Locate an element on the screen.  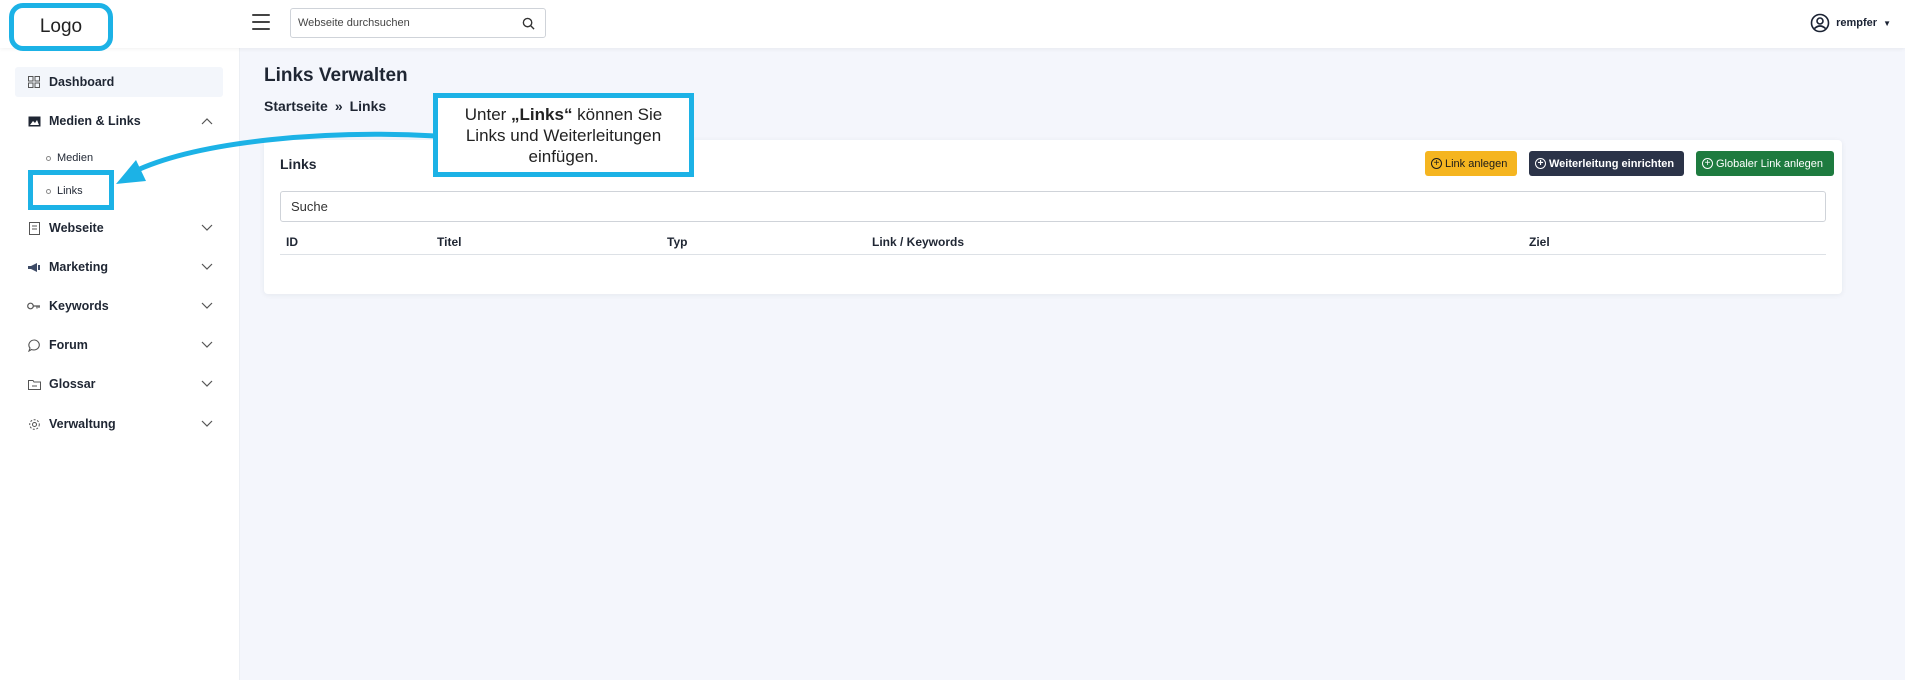
site-search is located at coordinates (418, 23).